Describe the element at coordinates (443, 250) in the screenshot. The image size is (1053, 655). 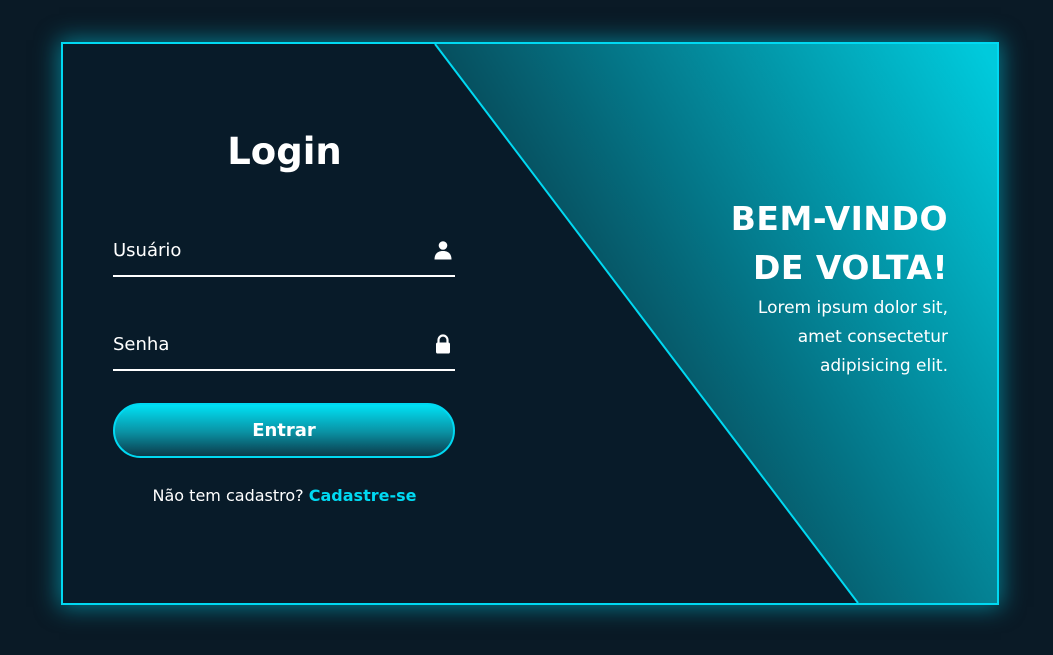
I see `user-icon` at that location.